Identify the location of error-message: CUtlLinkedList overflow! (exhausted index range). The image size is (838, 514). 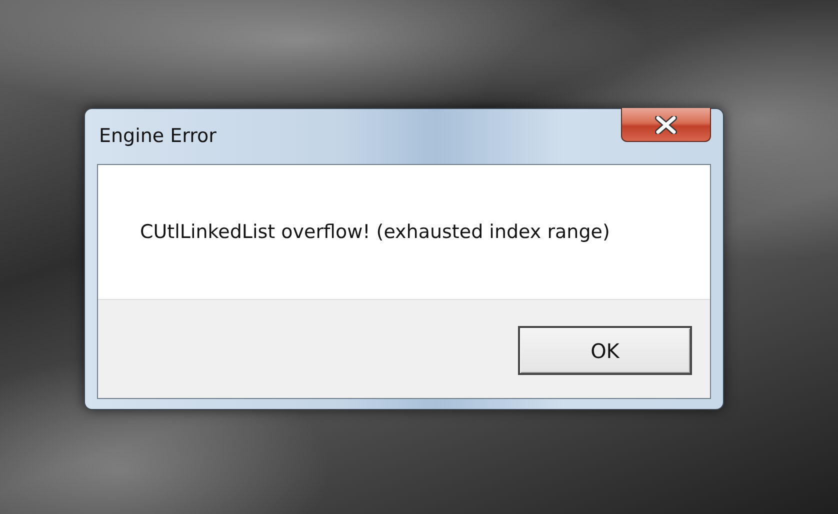
(375, 232).